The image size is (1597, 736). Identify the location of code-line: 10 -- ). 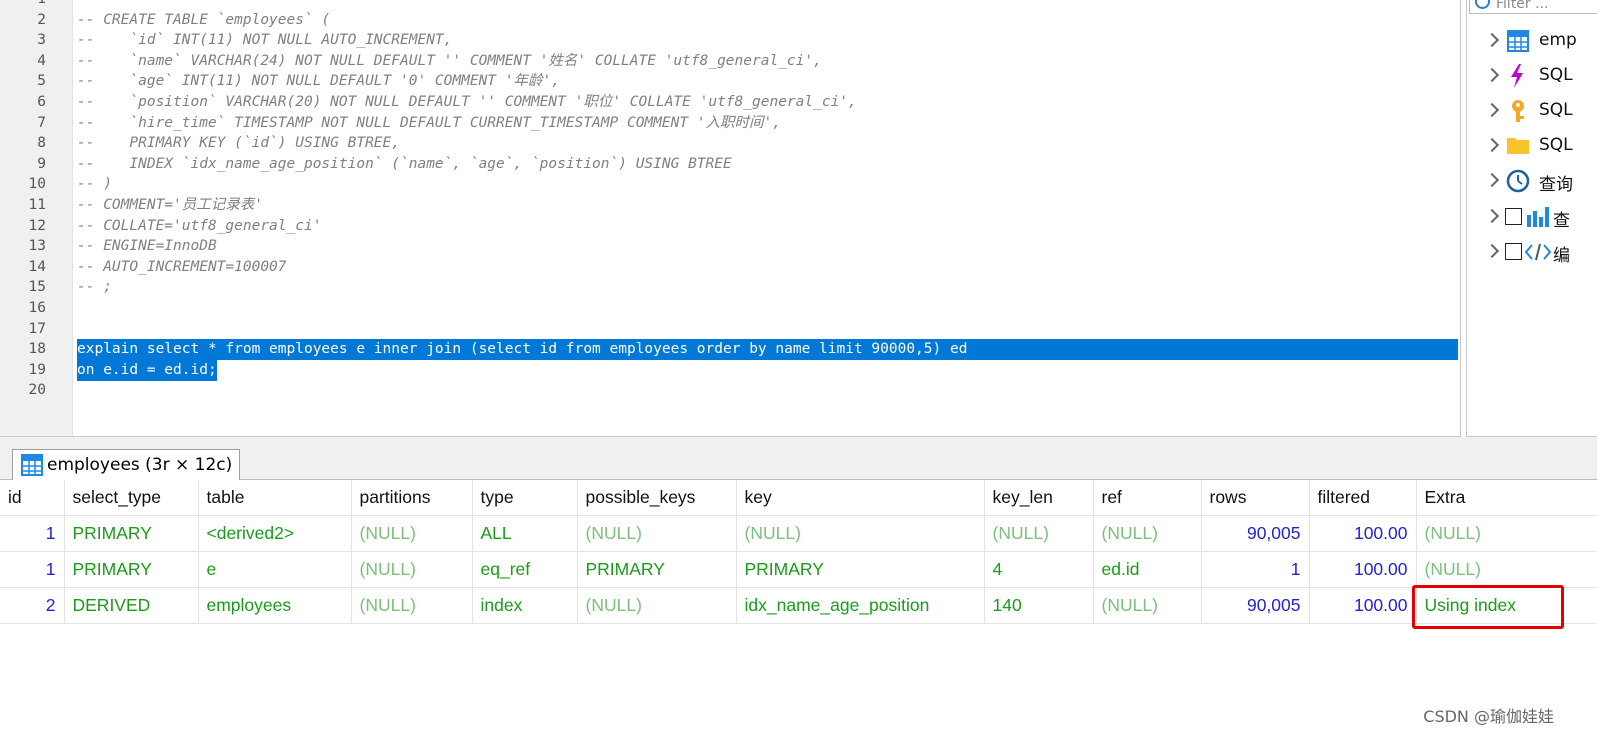
(730, 184).